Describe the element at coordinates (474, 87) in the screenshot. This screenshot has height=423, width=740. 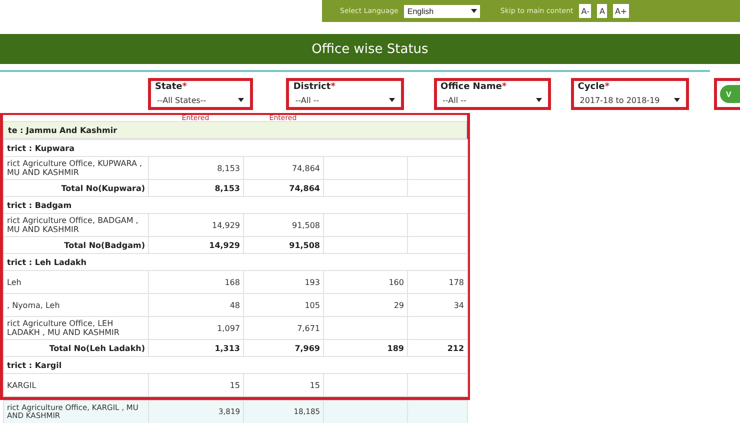
I see `filter-label: Office Name*` at that location.